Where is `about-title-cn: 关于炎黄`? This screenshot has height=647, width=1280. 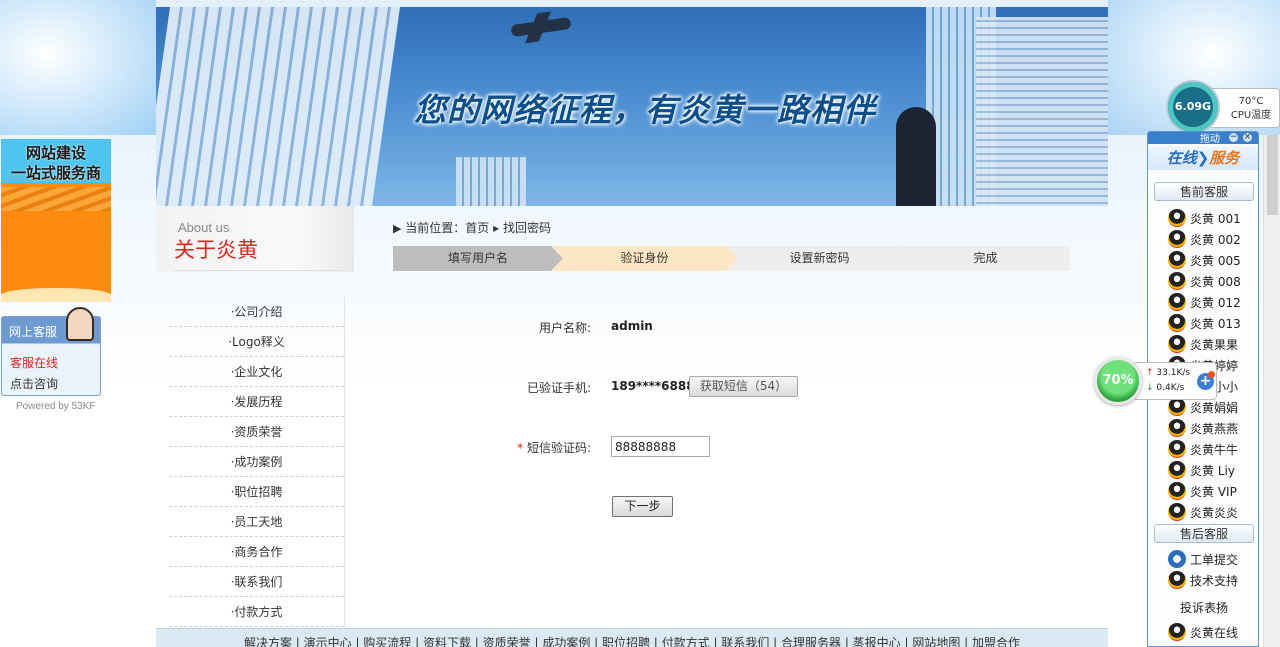
about-title-cn: 关于炎黄 is located at coordinates (216, 250).